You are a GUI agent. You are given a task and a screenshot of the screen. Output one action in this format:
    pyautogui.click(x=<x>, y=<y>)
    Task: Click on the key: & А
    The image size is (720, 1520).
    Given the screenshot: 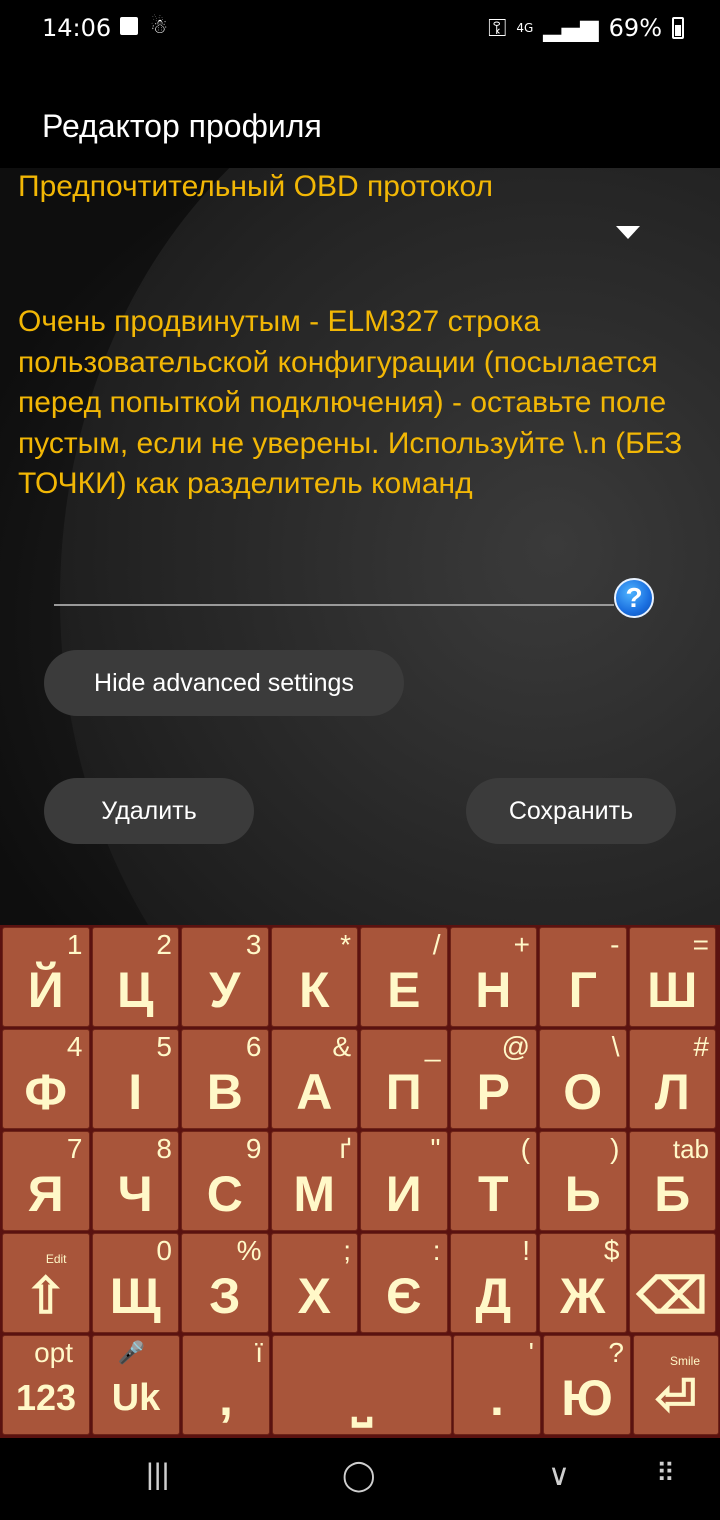 What is the action you would take?
    pyautogui.click(x=314, y=1079)
    